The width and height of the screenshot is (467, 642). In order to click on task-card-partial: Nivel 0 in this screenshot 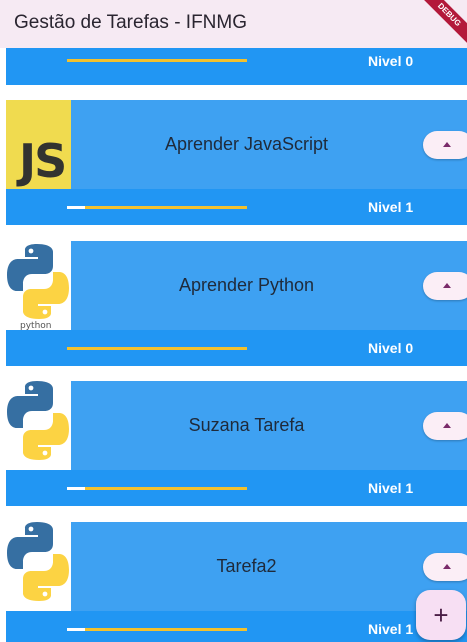, I will do `click(236, 66)`.